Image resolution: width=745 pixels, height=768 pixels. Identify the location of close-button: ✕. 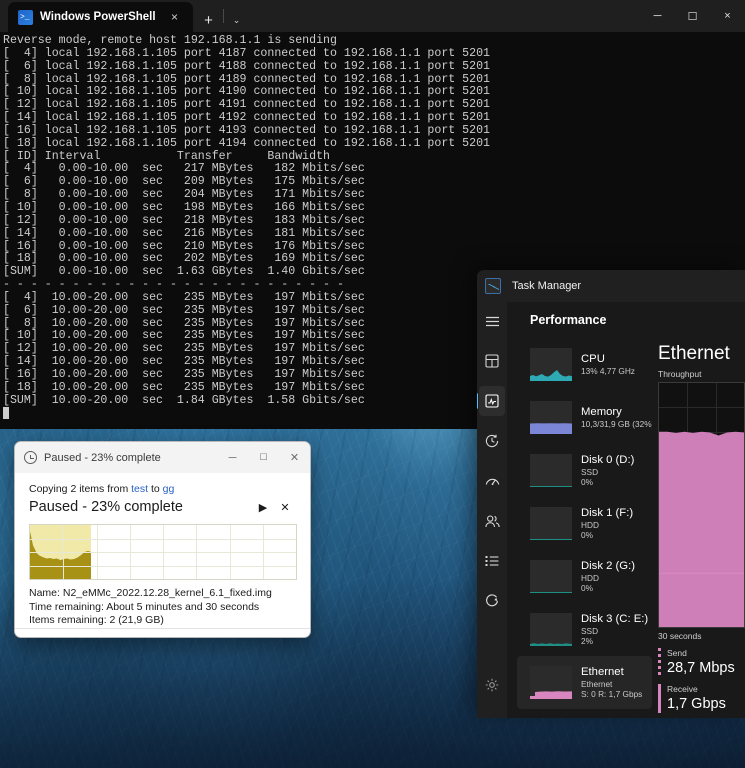
(294, 457).